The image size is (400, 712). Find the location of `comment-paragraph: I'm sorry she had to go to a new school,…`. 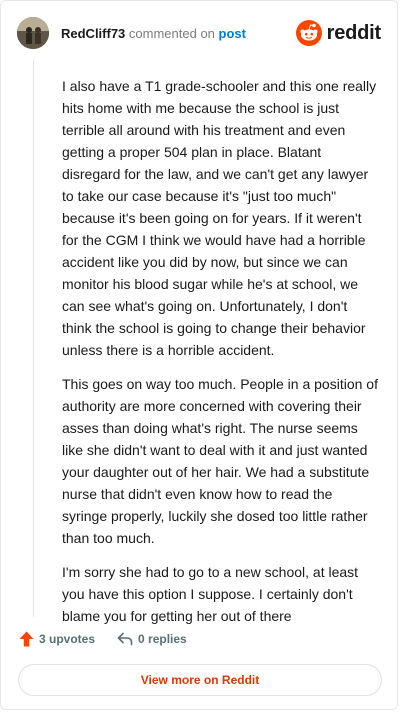

comment-paragraph: I'm sorry she had to go to a new school,… is located at coordinates (210, 594).